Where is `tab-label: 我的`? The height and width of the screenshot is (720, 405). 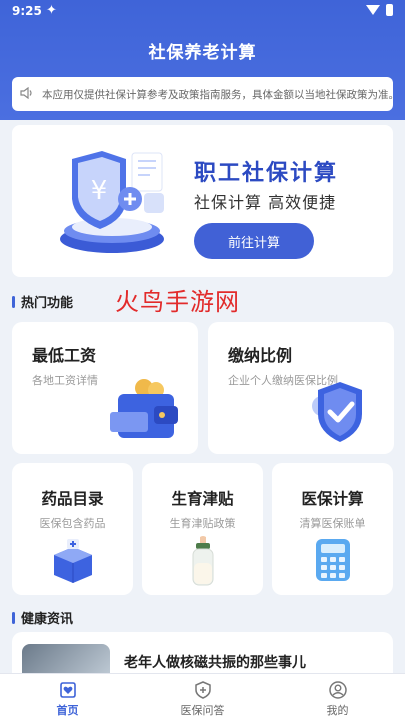 tab-label: 我的 is located at coordinates (337, 710).